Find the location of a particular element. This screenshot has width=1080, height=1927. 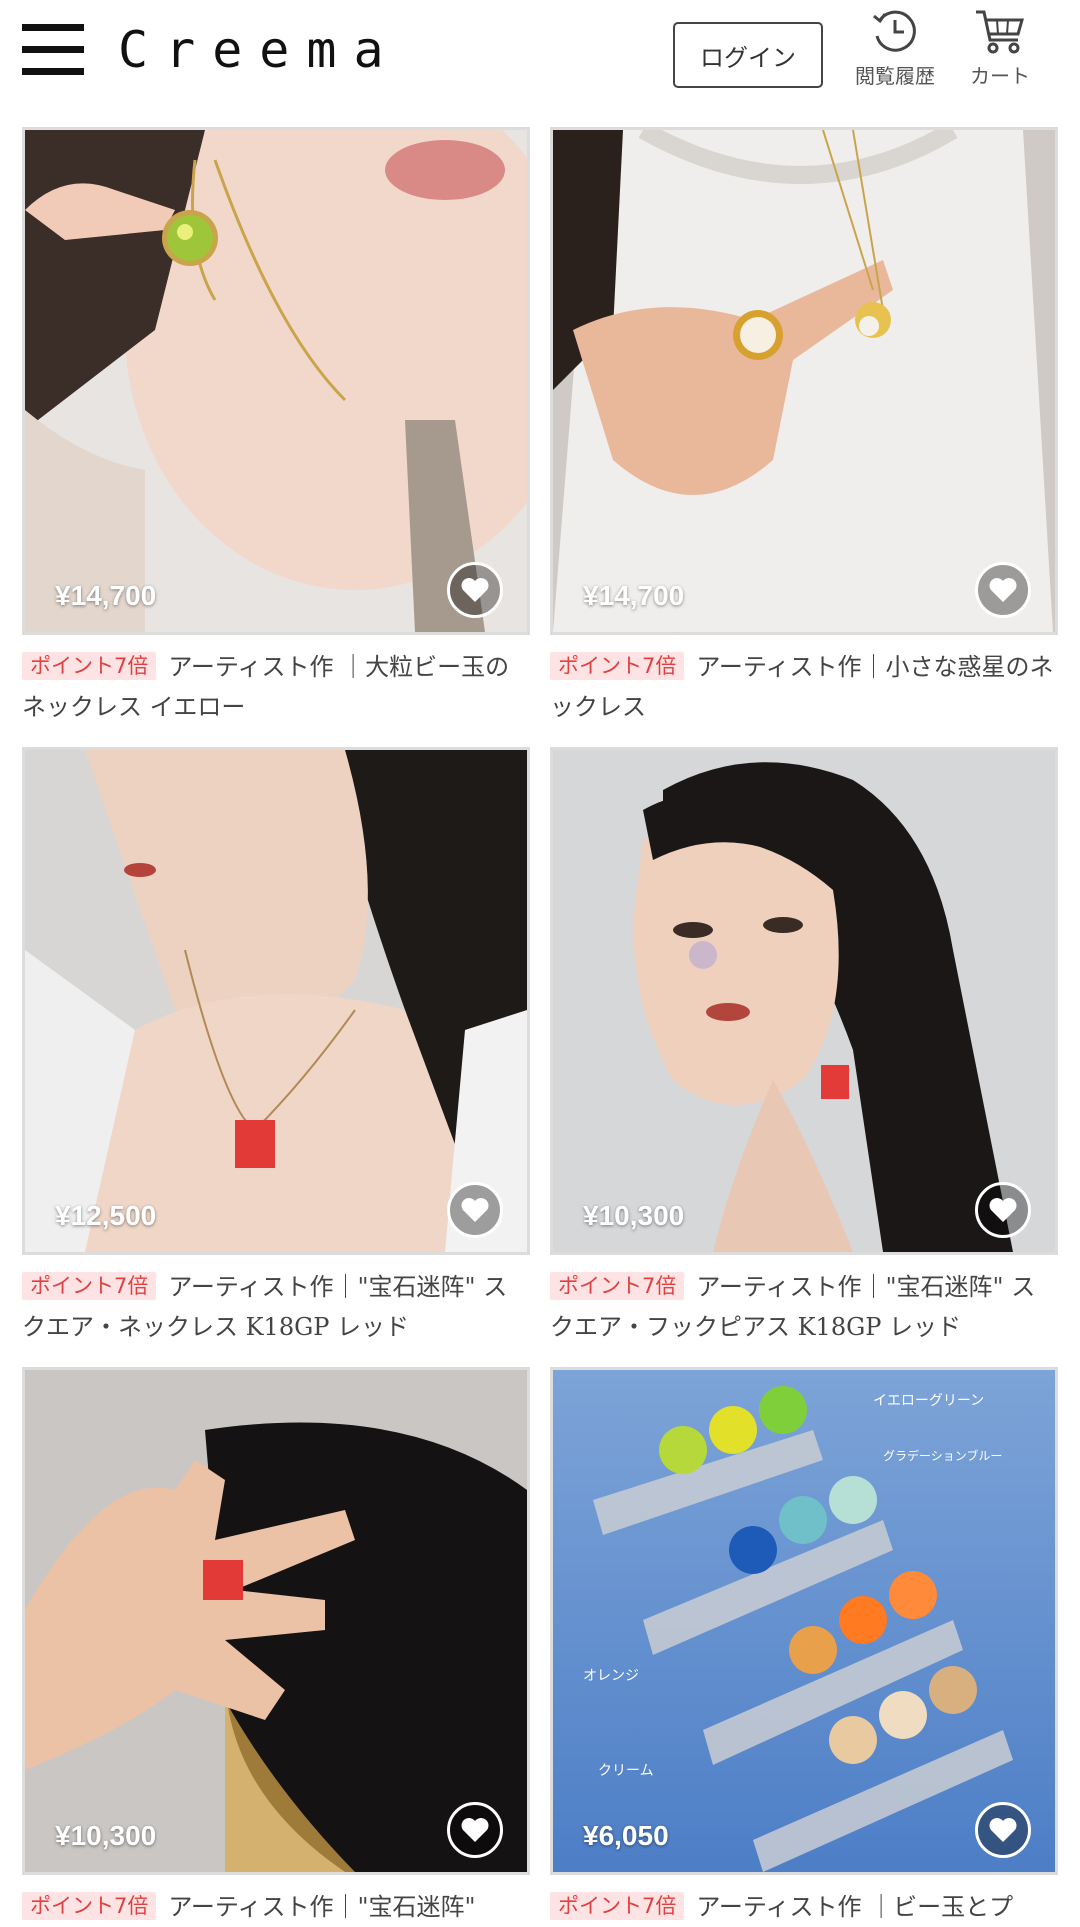

cart-button: カート is located at coordinates (1000, 48).